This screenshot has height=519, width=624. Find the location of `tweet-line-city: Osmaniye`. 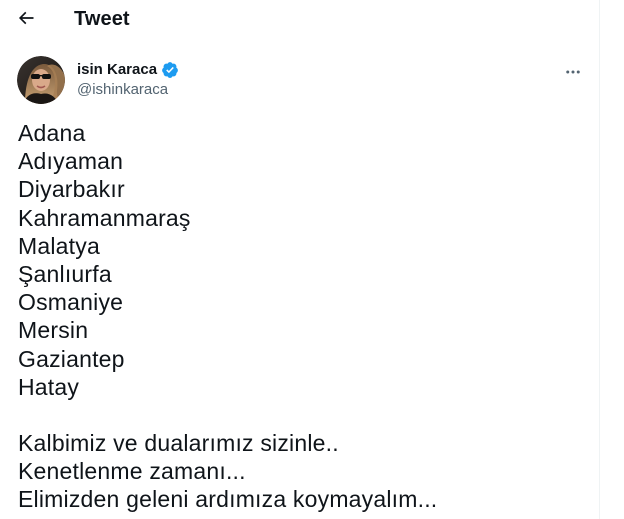

tweet-line-city: Osmaniye is located at coordinates (71, 302).